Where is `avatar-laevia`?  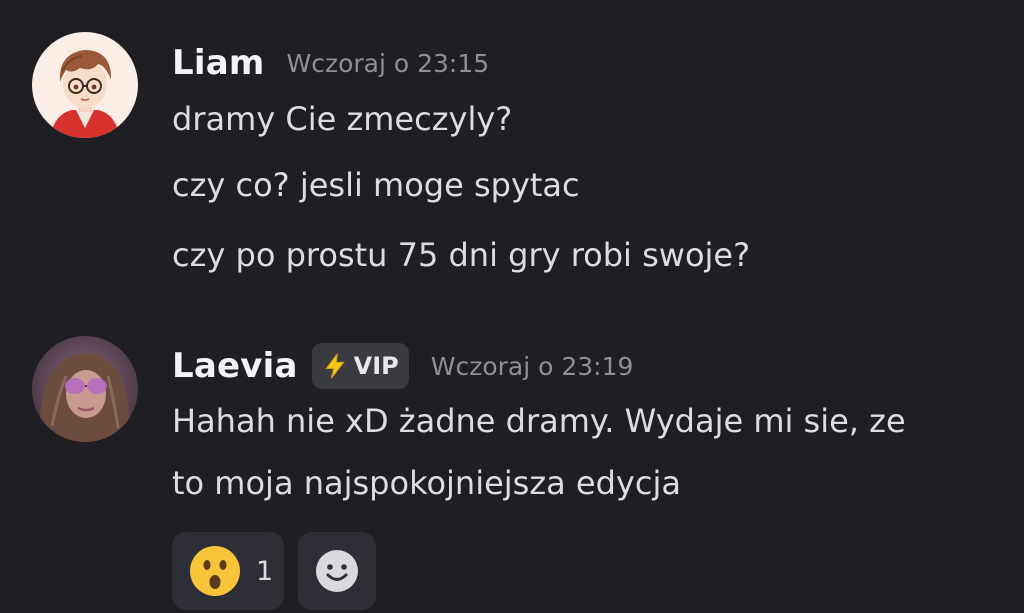
avatar-laevia is located at coordinates (85, 389).